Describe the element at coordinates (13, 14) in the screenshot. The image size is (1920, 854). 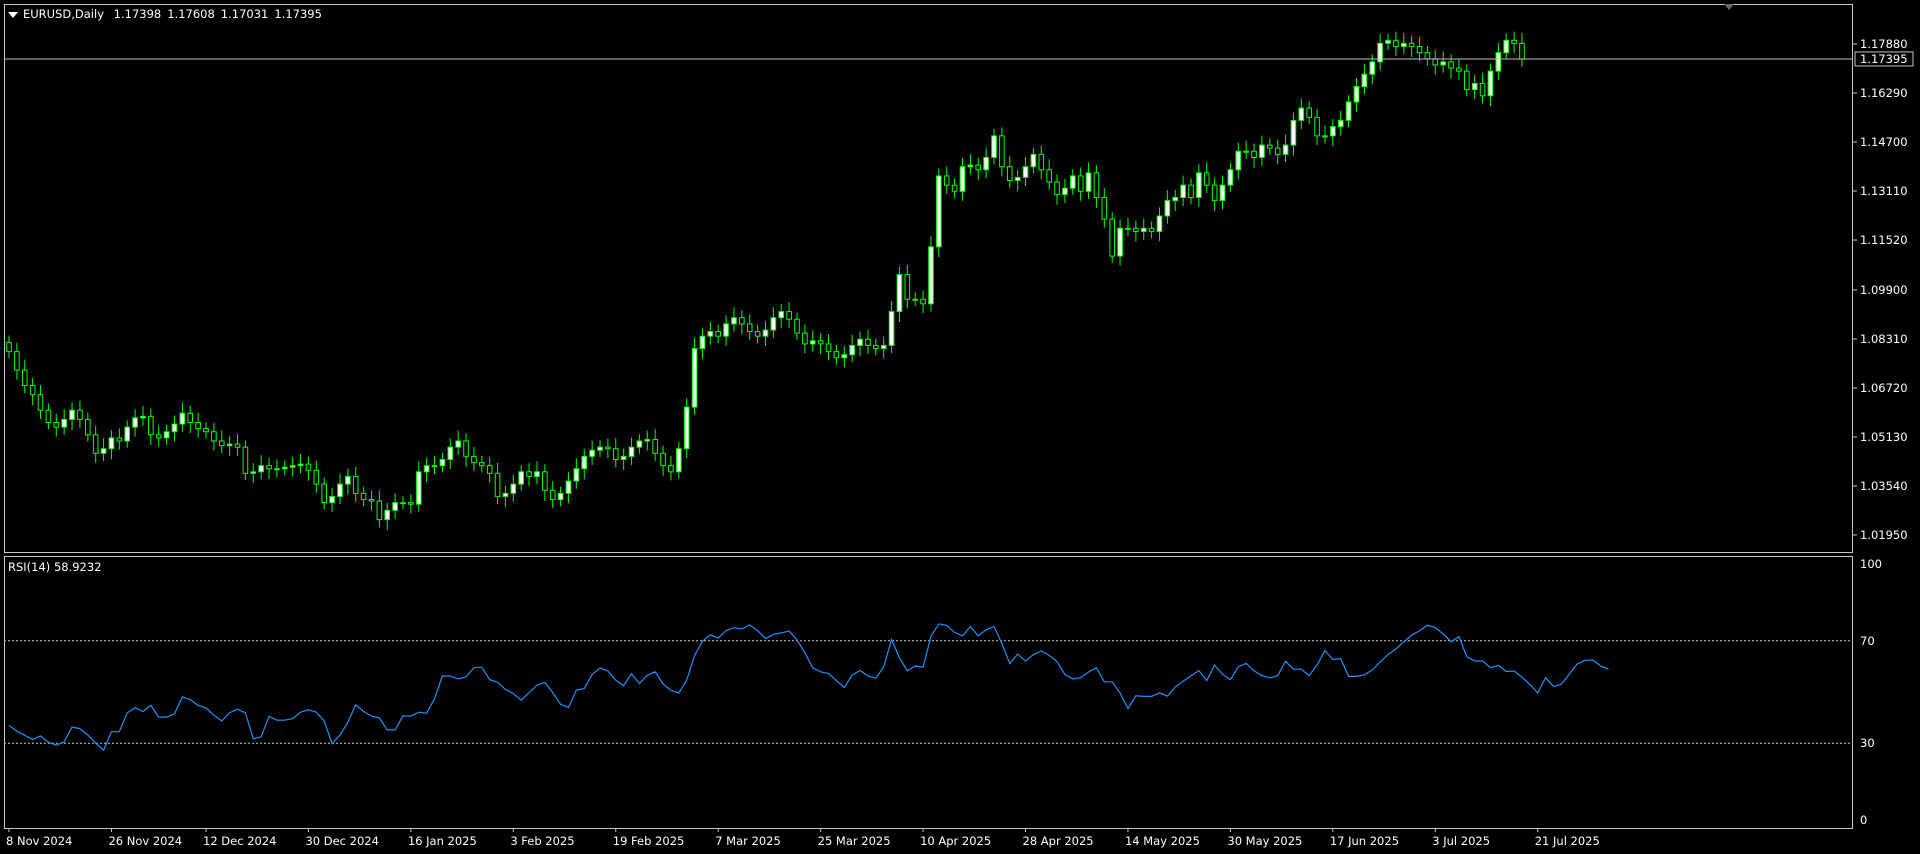
I see `collapse-triangle-icon` at that location.